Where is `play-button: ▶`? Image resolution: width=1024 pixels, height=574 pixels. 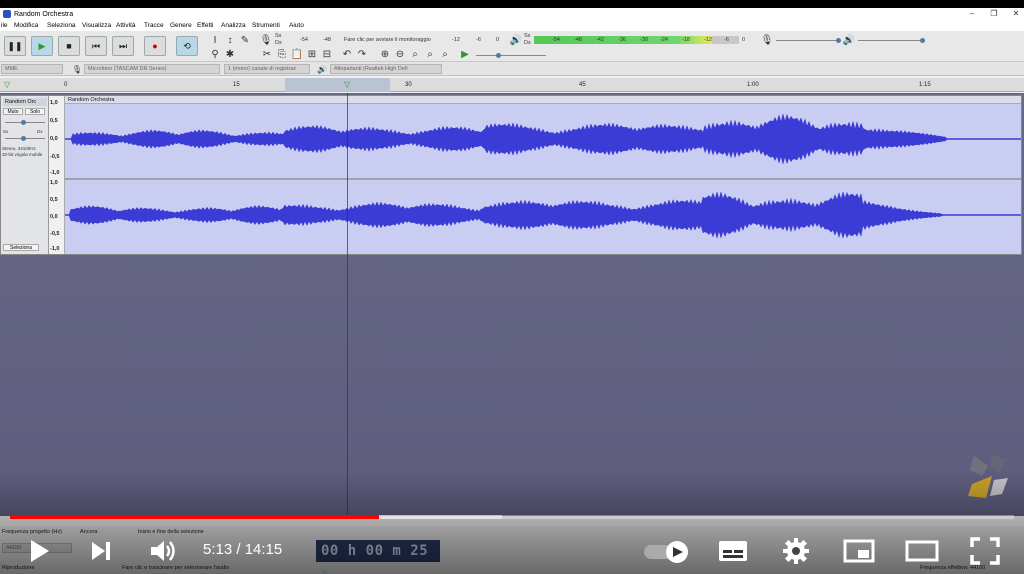 play-button: ▶ is located at coordinates (42, 46).